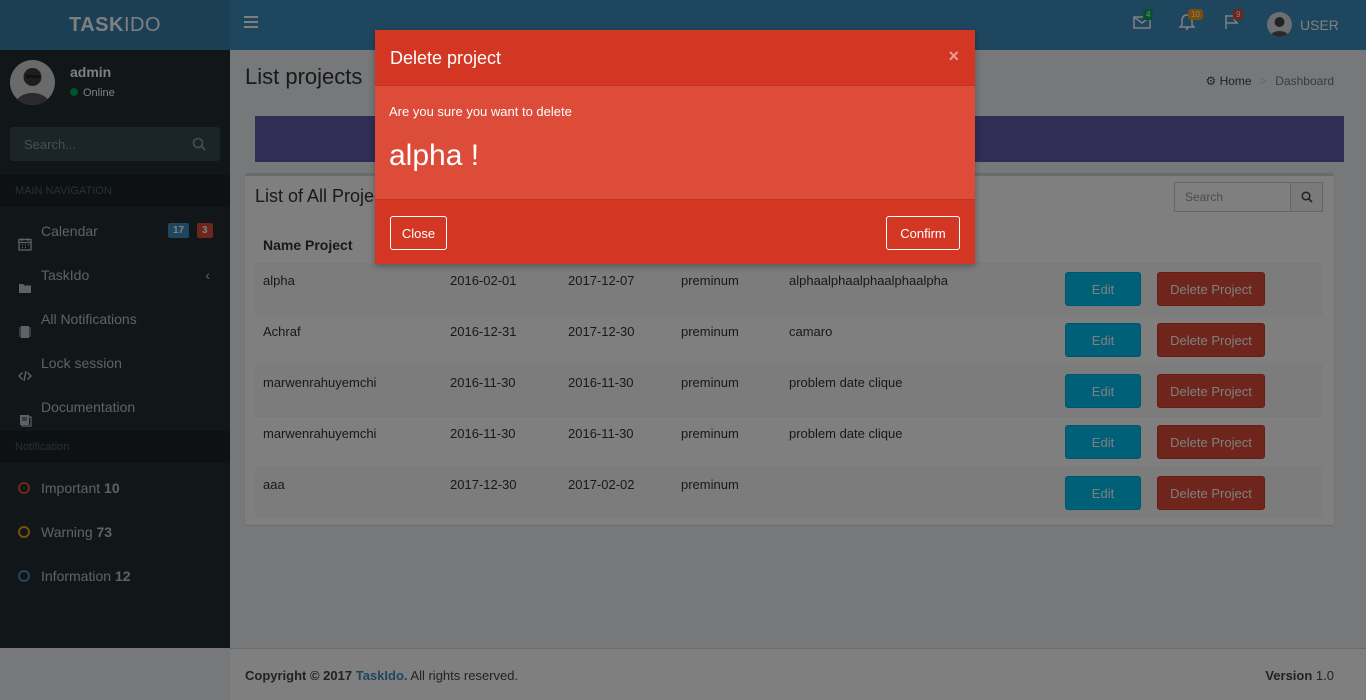 The image size is (1366, 700). What do you see at coordinates (418, 233) in the screenshot?
I see `close-button: Close` at bounding box center [418, 233].